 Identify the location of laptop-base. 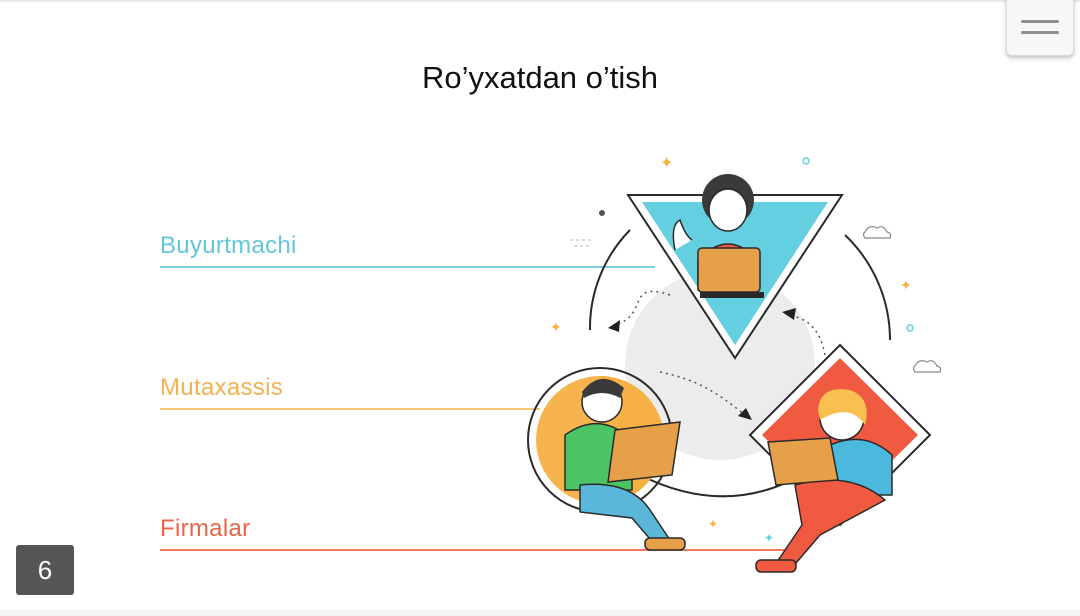
(732, 295).